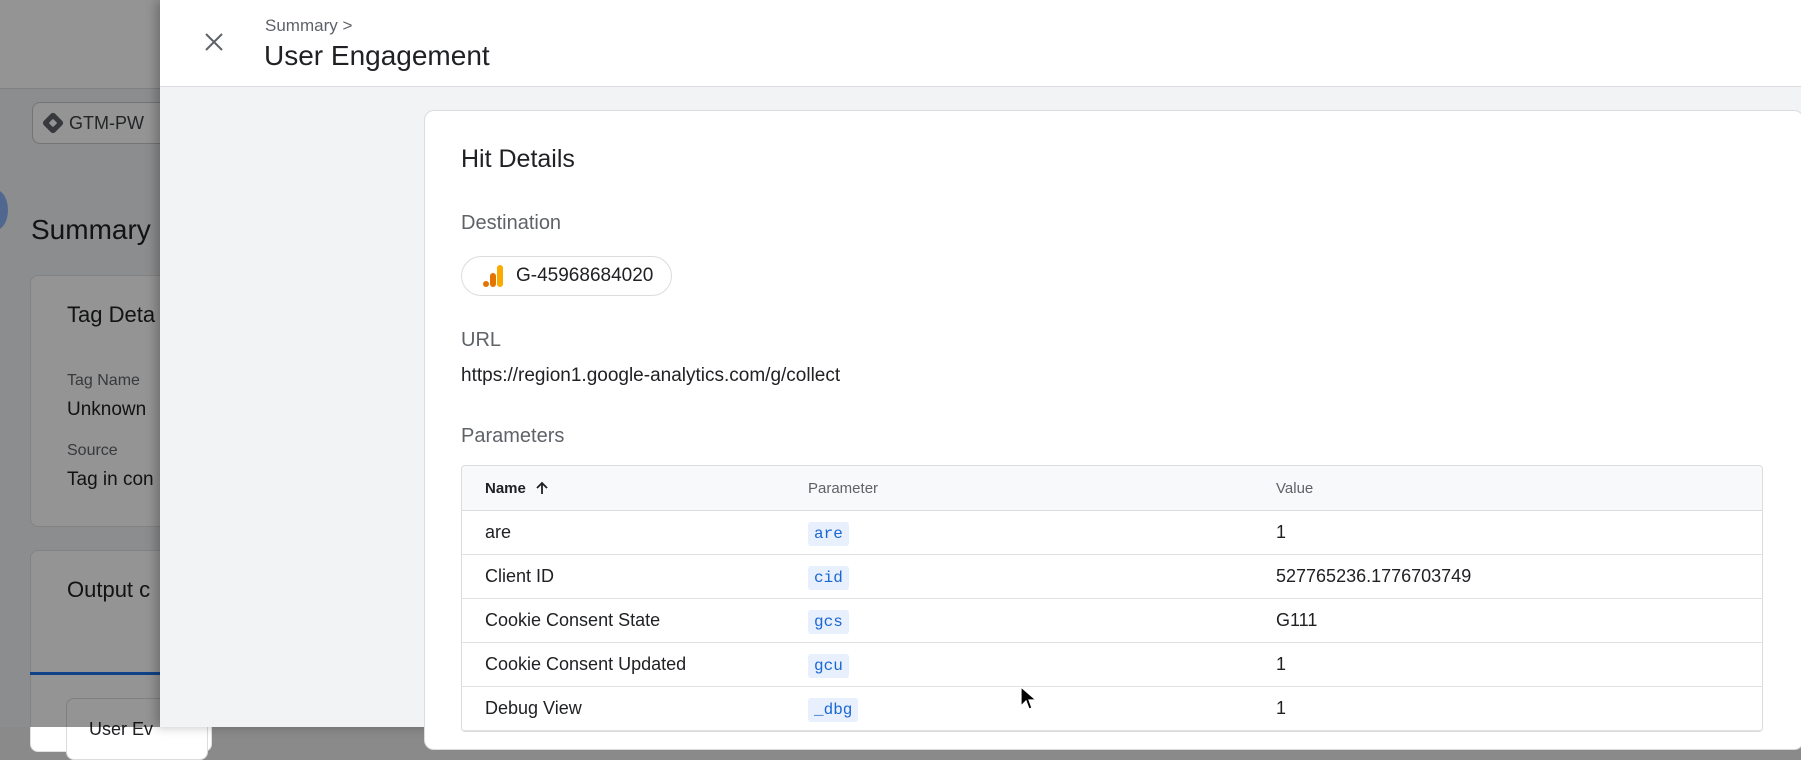  What do you see at coordinates (586, 664) in the screenshot?
I see `row-name: Cookie Consent Updated` at bounding box center [586, 664].